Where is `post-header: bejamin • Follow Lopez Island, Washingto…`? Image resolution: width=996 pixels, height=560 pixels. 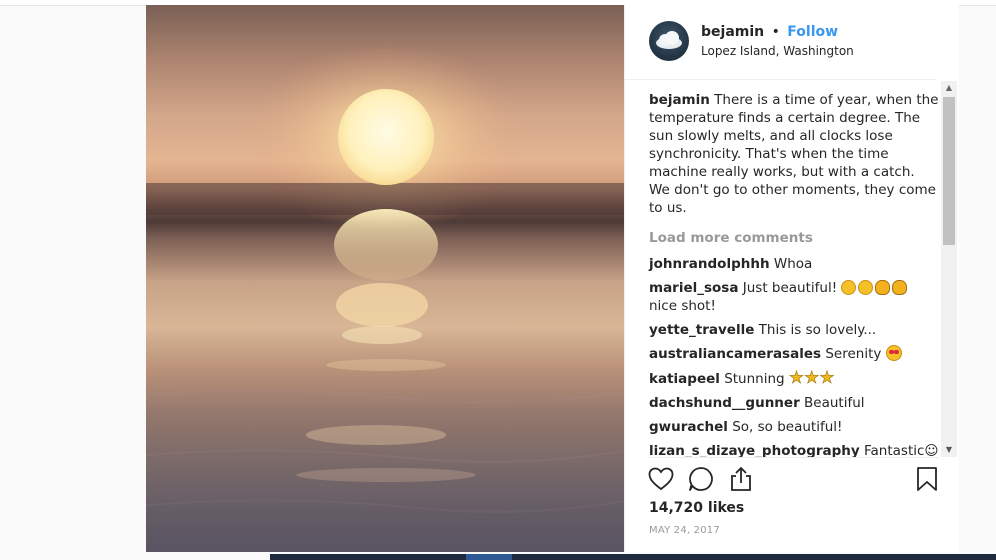 post-header: bejamin • Follow Lopez Island, Washingto… is located at coordinates (781, 42).